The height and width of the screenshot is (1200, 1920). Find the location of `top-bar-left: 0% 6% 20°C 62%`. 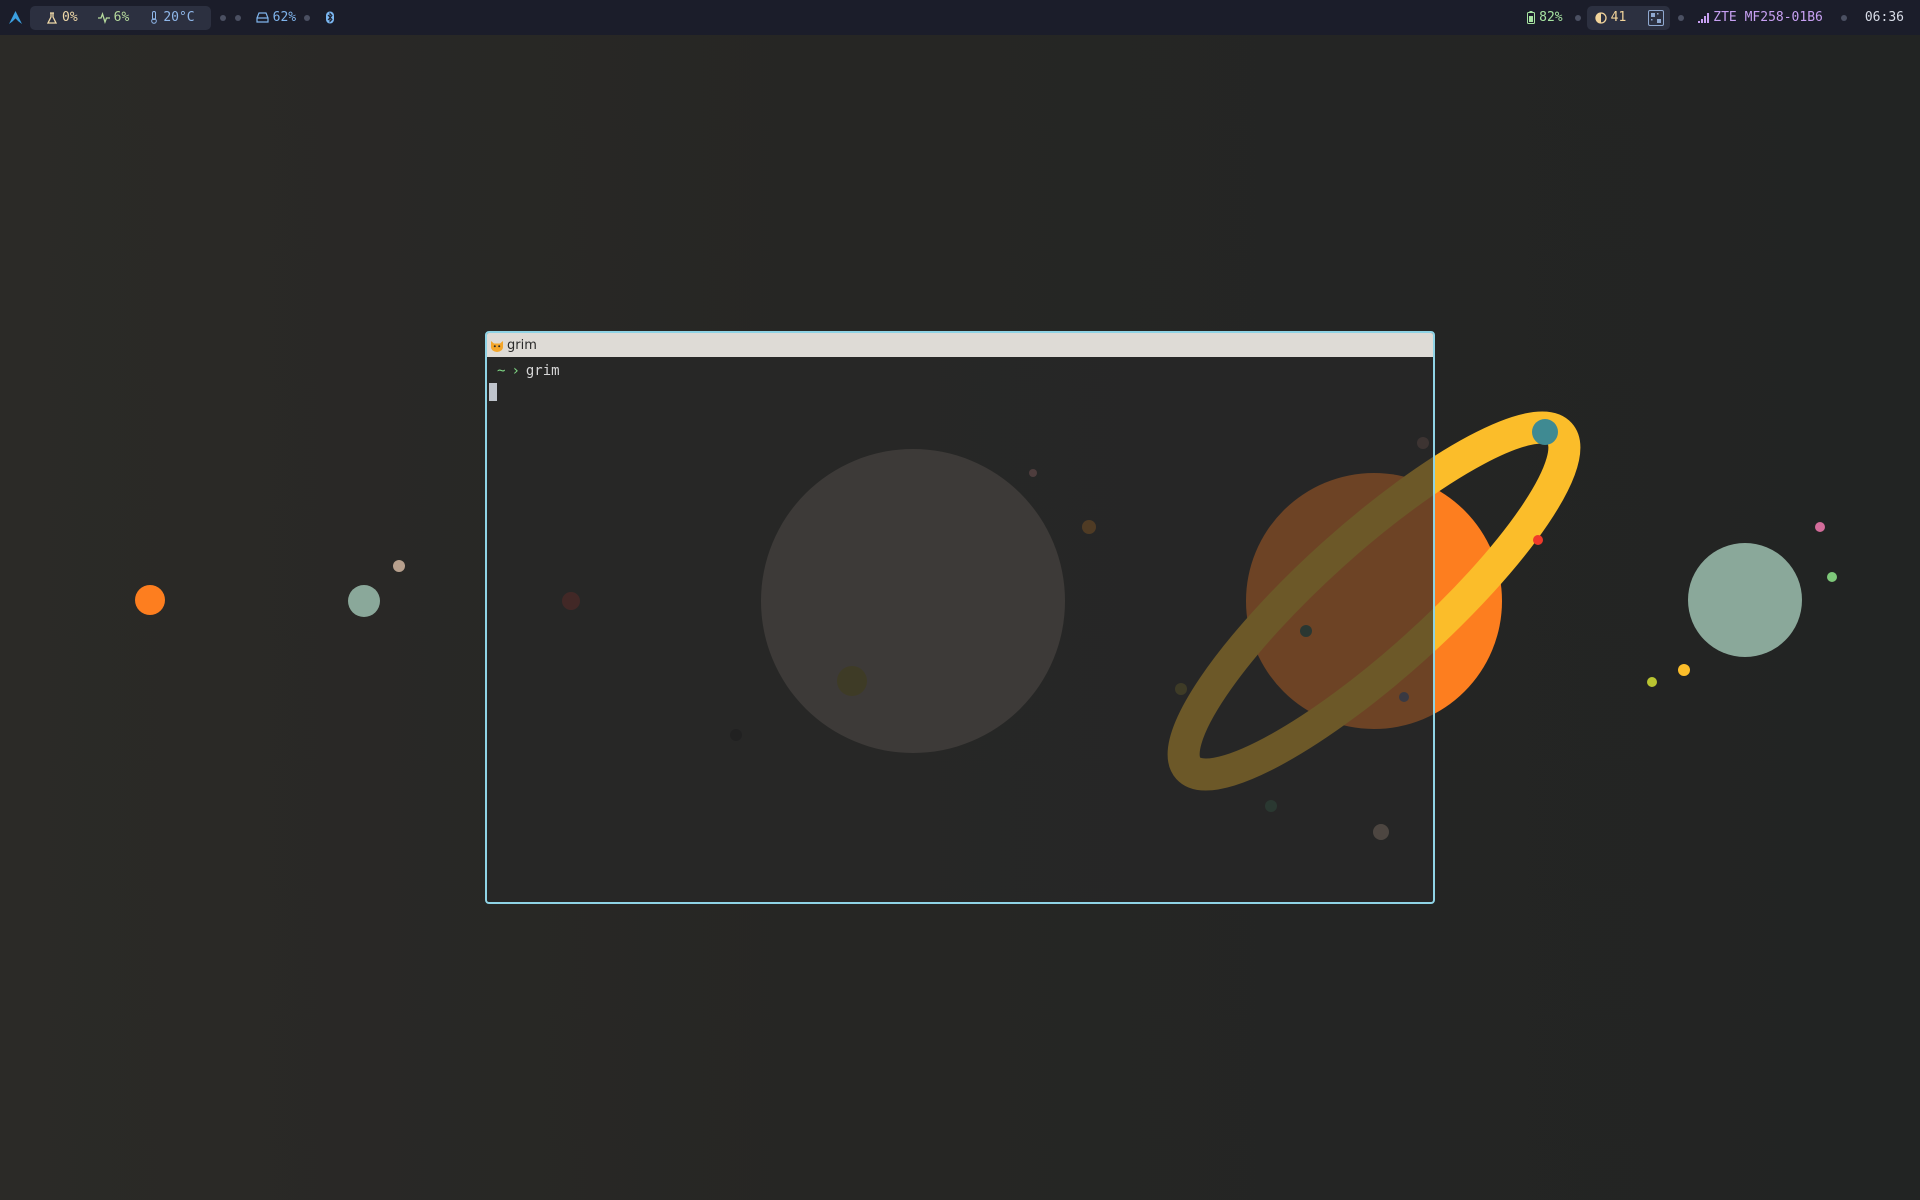

top-bar-left: 0% 6% 20°C 62% is located at coordinates (170, 17).